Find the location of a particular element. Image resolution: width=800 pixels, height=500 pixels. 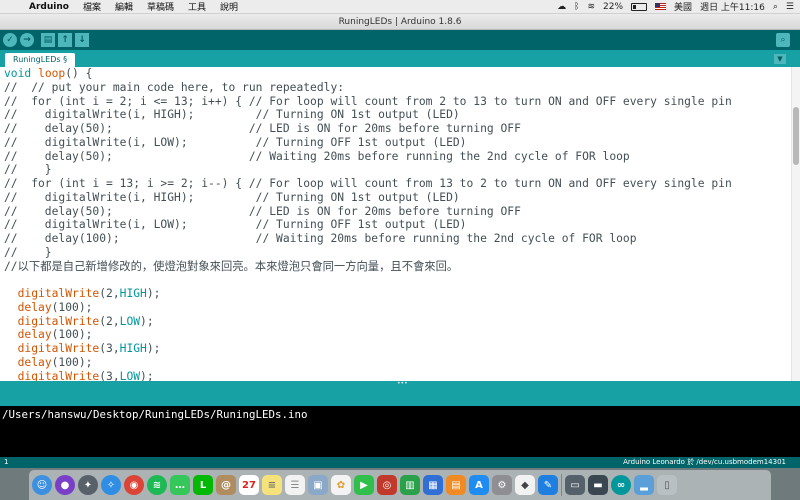

scroll-thumb is located at coordinates (796, 136).